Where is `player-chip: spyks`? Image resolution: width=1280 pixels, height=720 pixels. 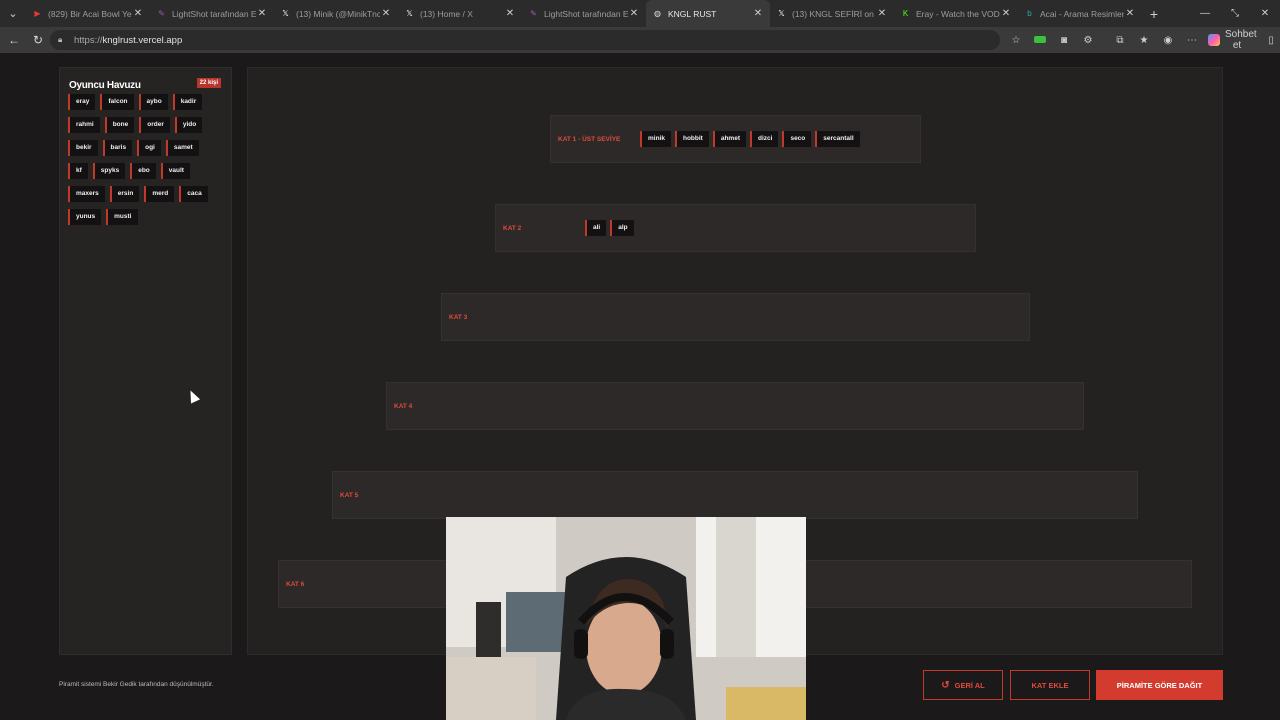 player-chip: spyks is located at coordinates (109, 171).